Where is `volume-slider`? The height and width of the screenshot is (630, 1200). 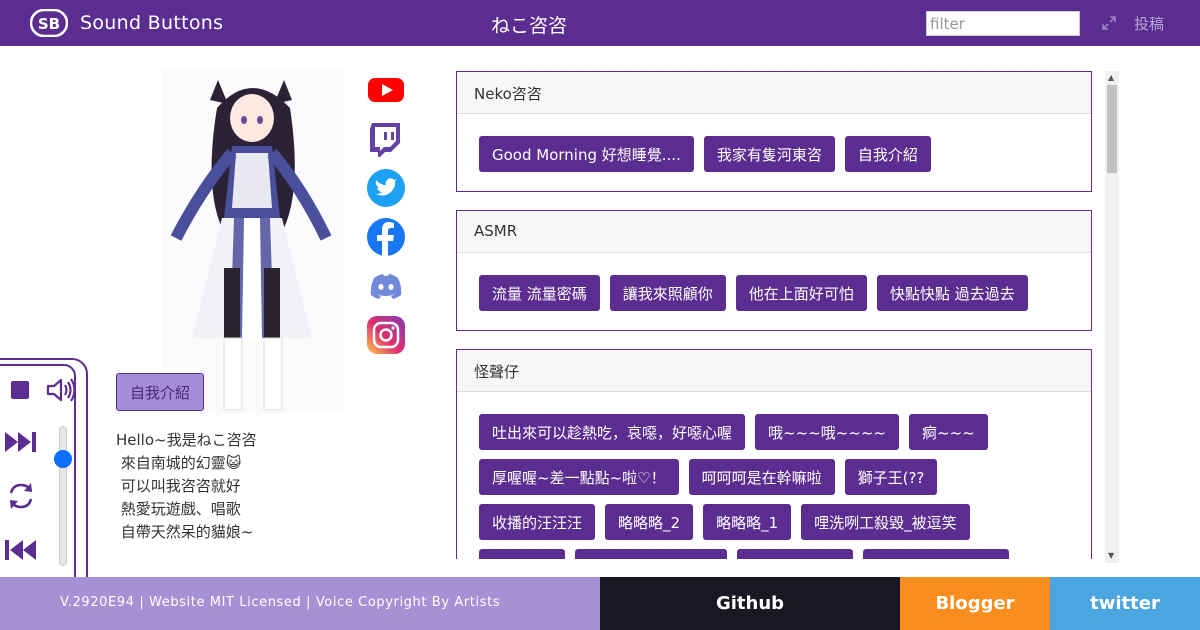
volume-slider is located at coordinates (63, 496).